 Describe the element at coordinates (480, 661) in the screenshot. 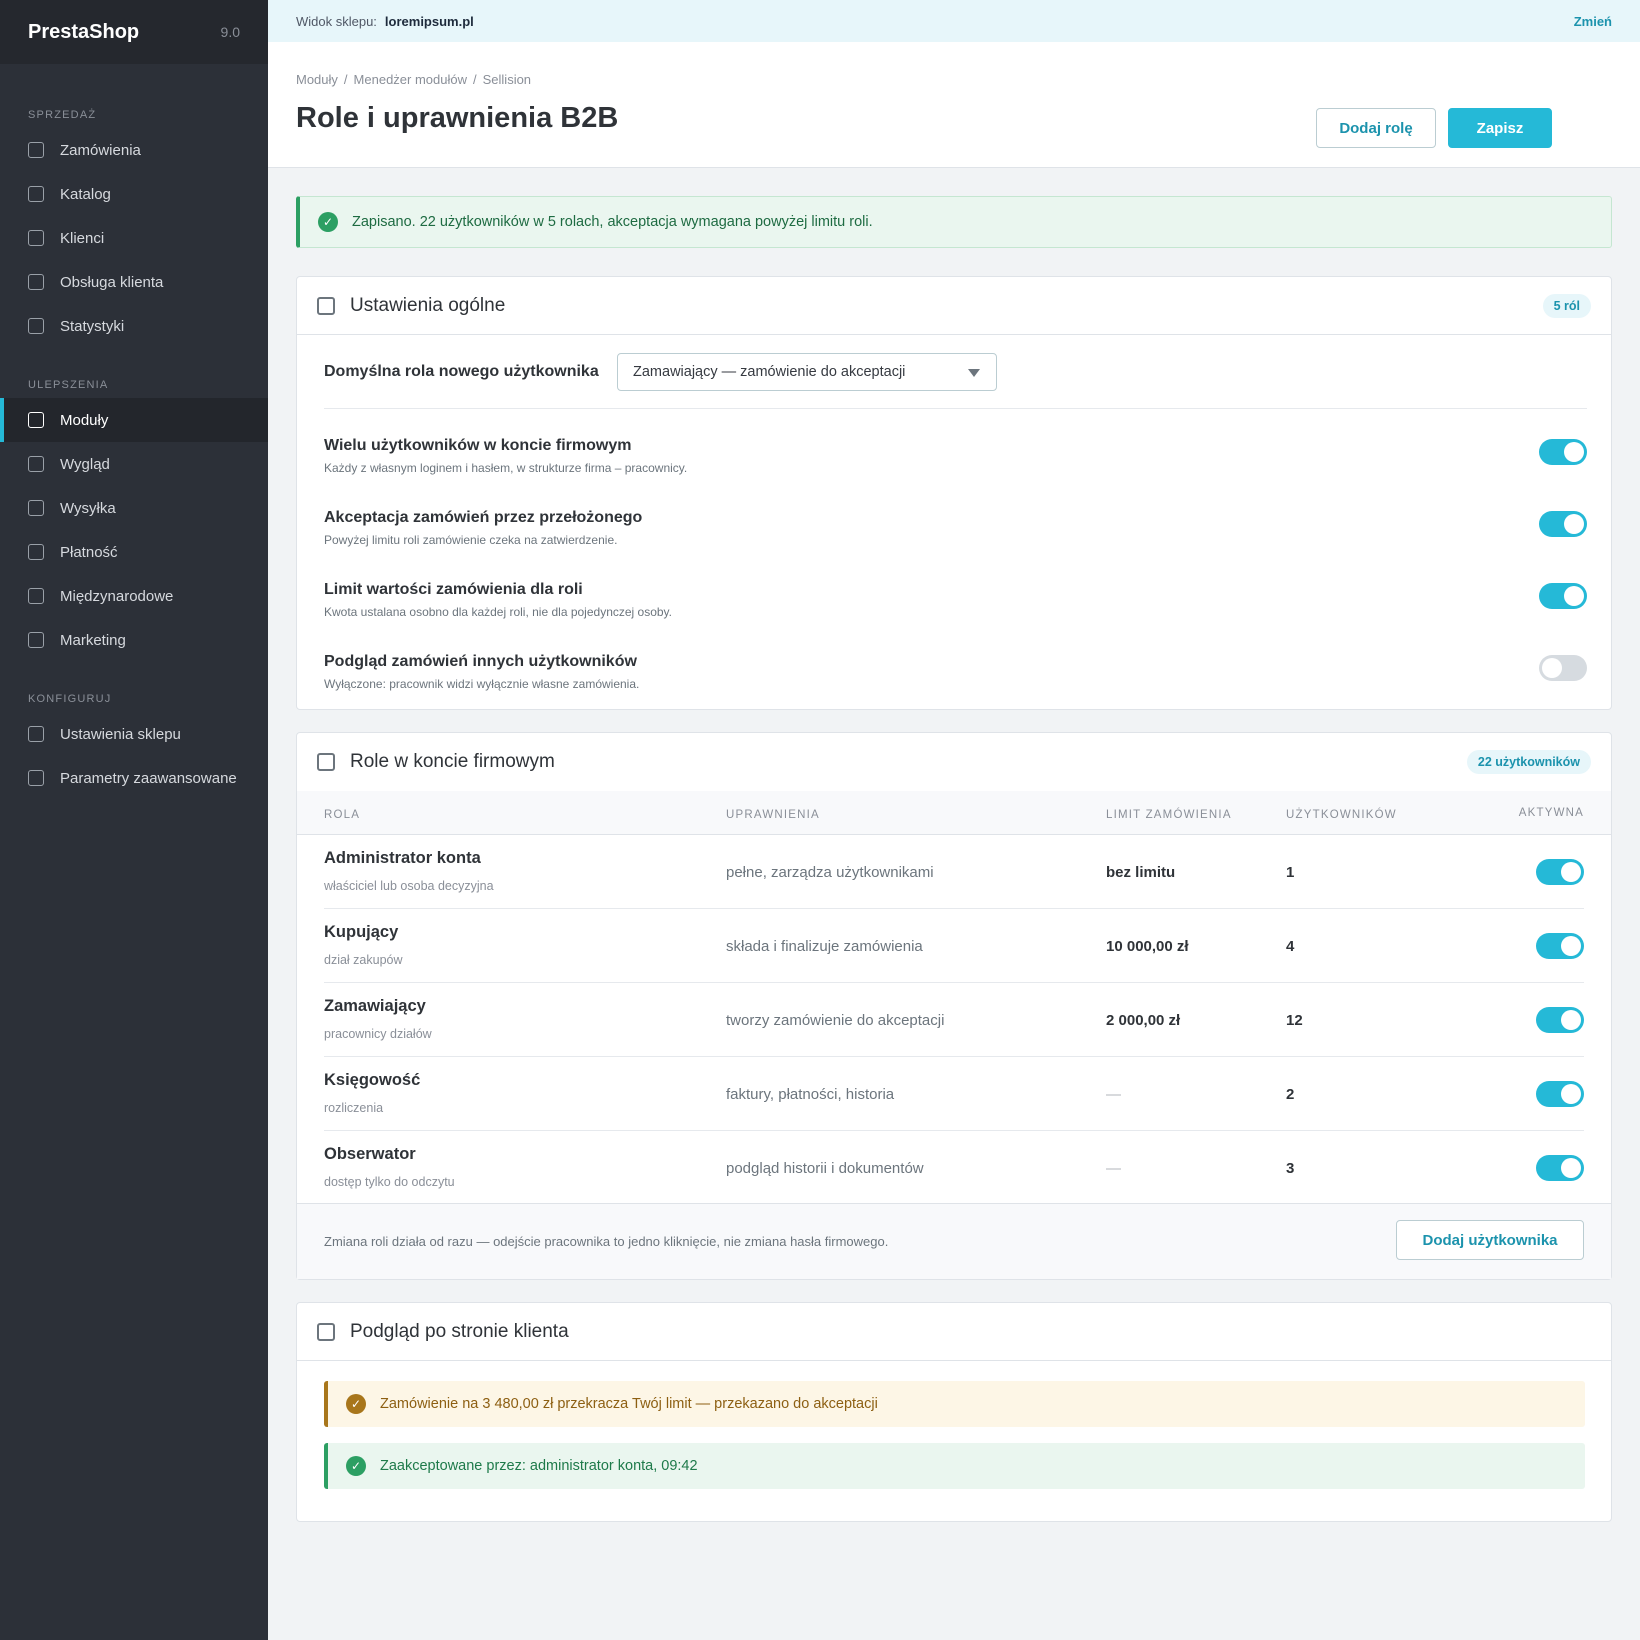

I see `setting-title: Podgląd zamówień innych użytkowników` at that location.